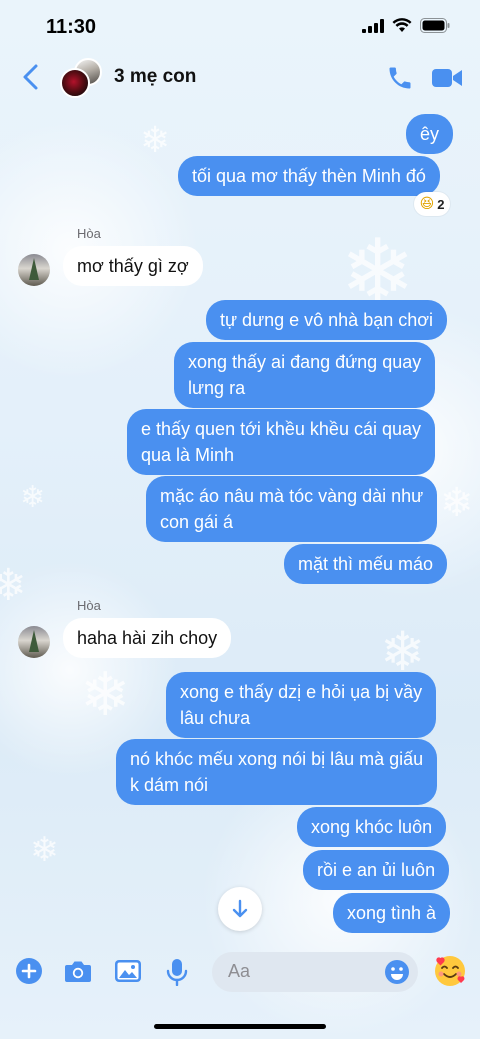  I want to click on chat-title: 3 mẹ con, so click(155, 77).